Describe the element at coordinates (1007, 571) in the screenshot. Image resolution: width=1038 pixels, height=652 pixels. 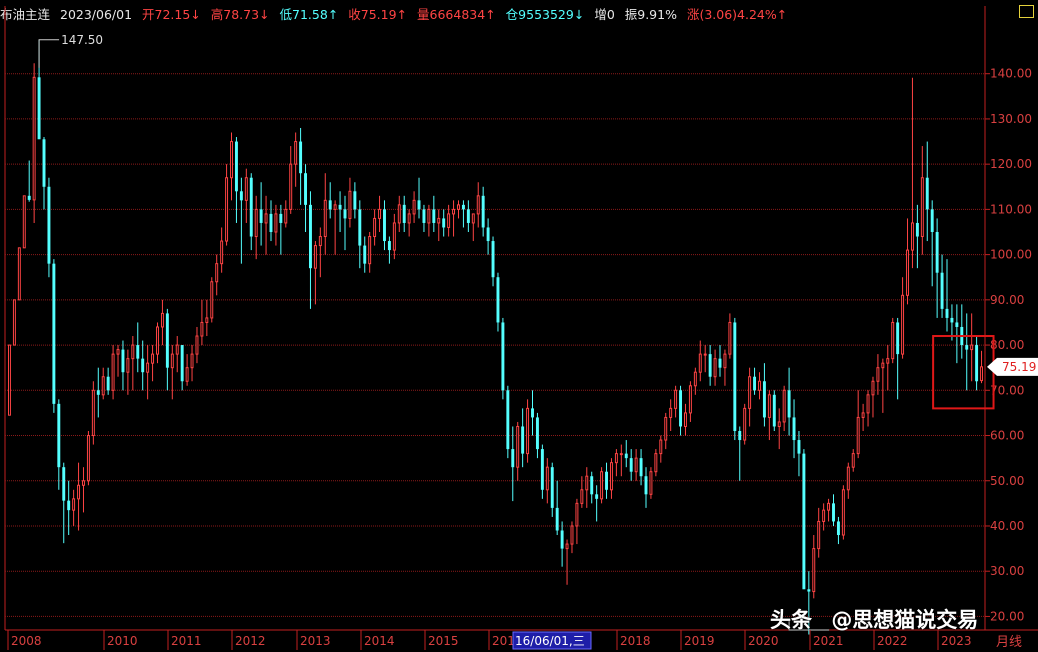
I see `y-tick-label: 30.00` at that location.